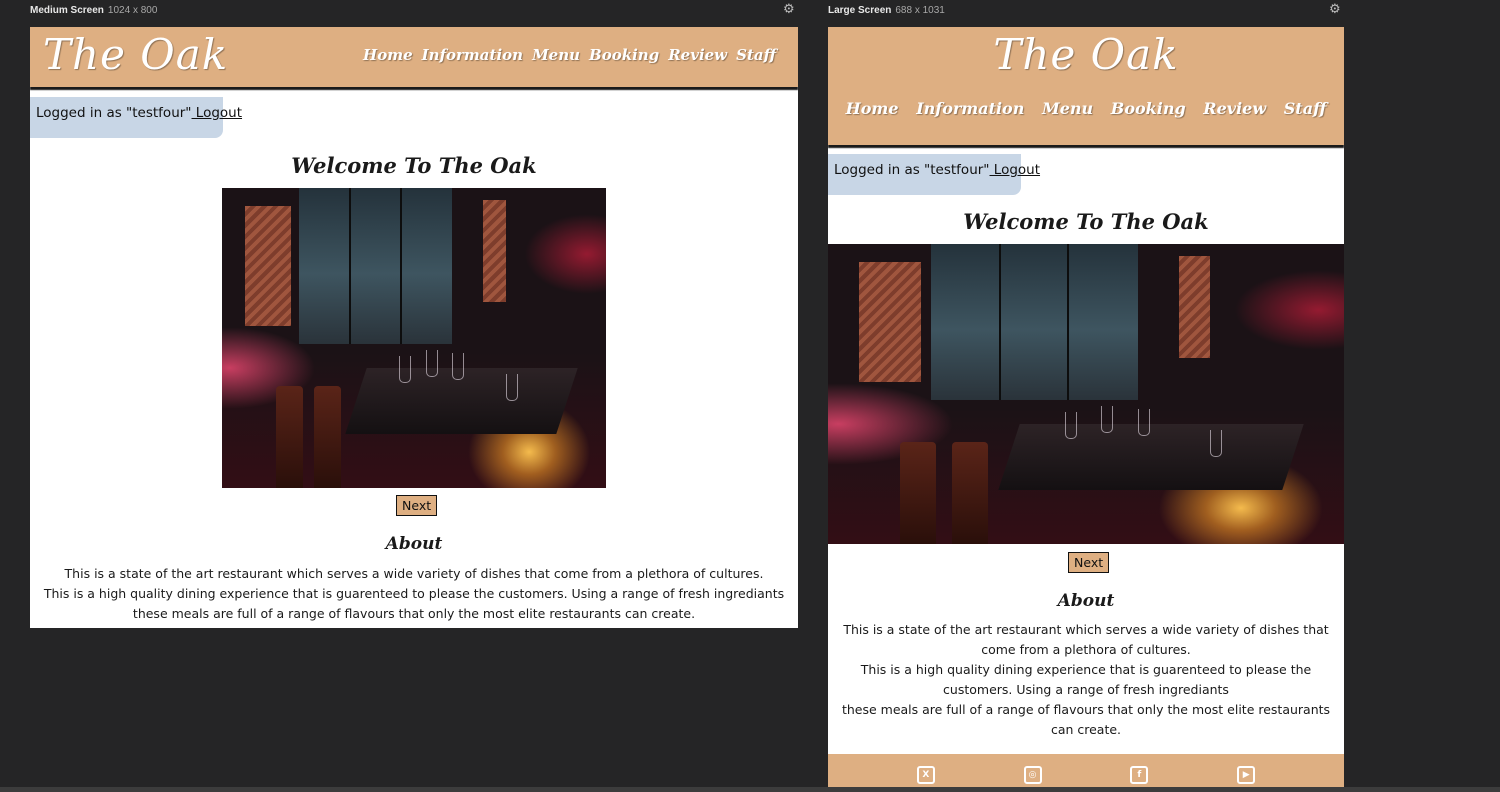 The width and height of the screenshot is (1500, 792). What do you see at coordinates (132, 10) in the screenshot?
I see `medium-screen-dims: 1024 x 800` at bounding box center [132, 10].